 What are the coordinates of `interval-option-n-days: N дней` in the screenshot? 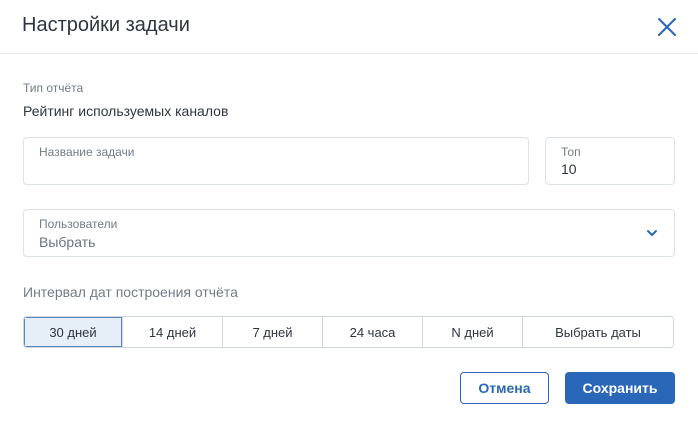 It's located at (473, 332).